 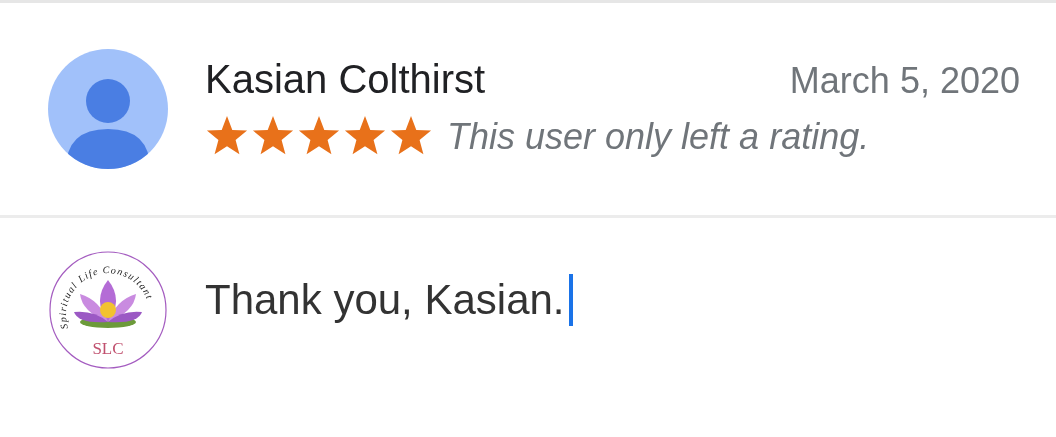 I want to click on reply-field: Thank you, Kasian., so click(x=389, y=288).